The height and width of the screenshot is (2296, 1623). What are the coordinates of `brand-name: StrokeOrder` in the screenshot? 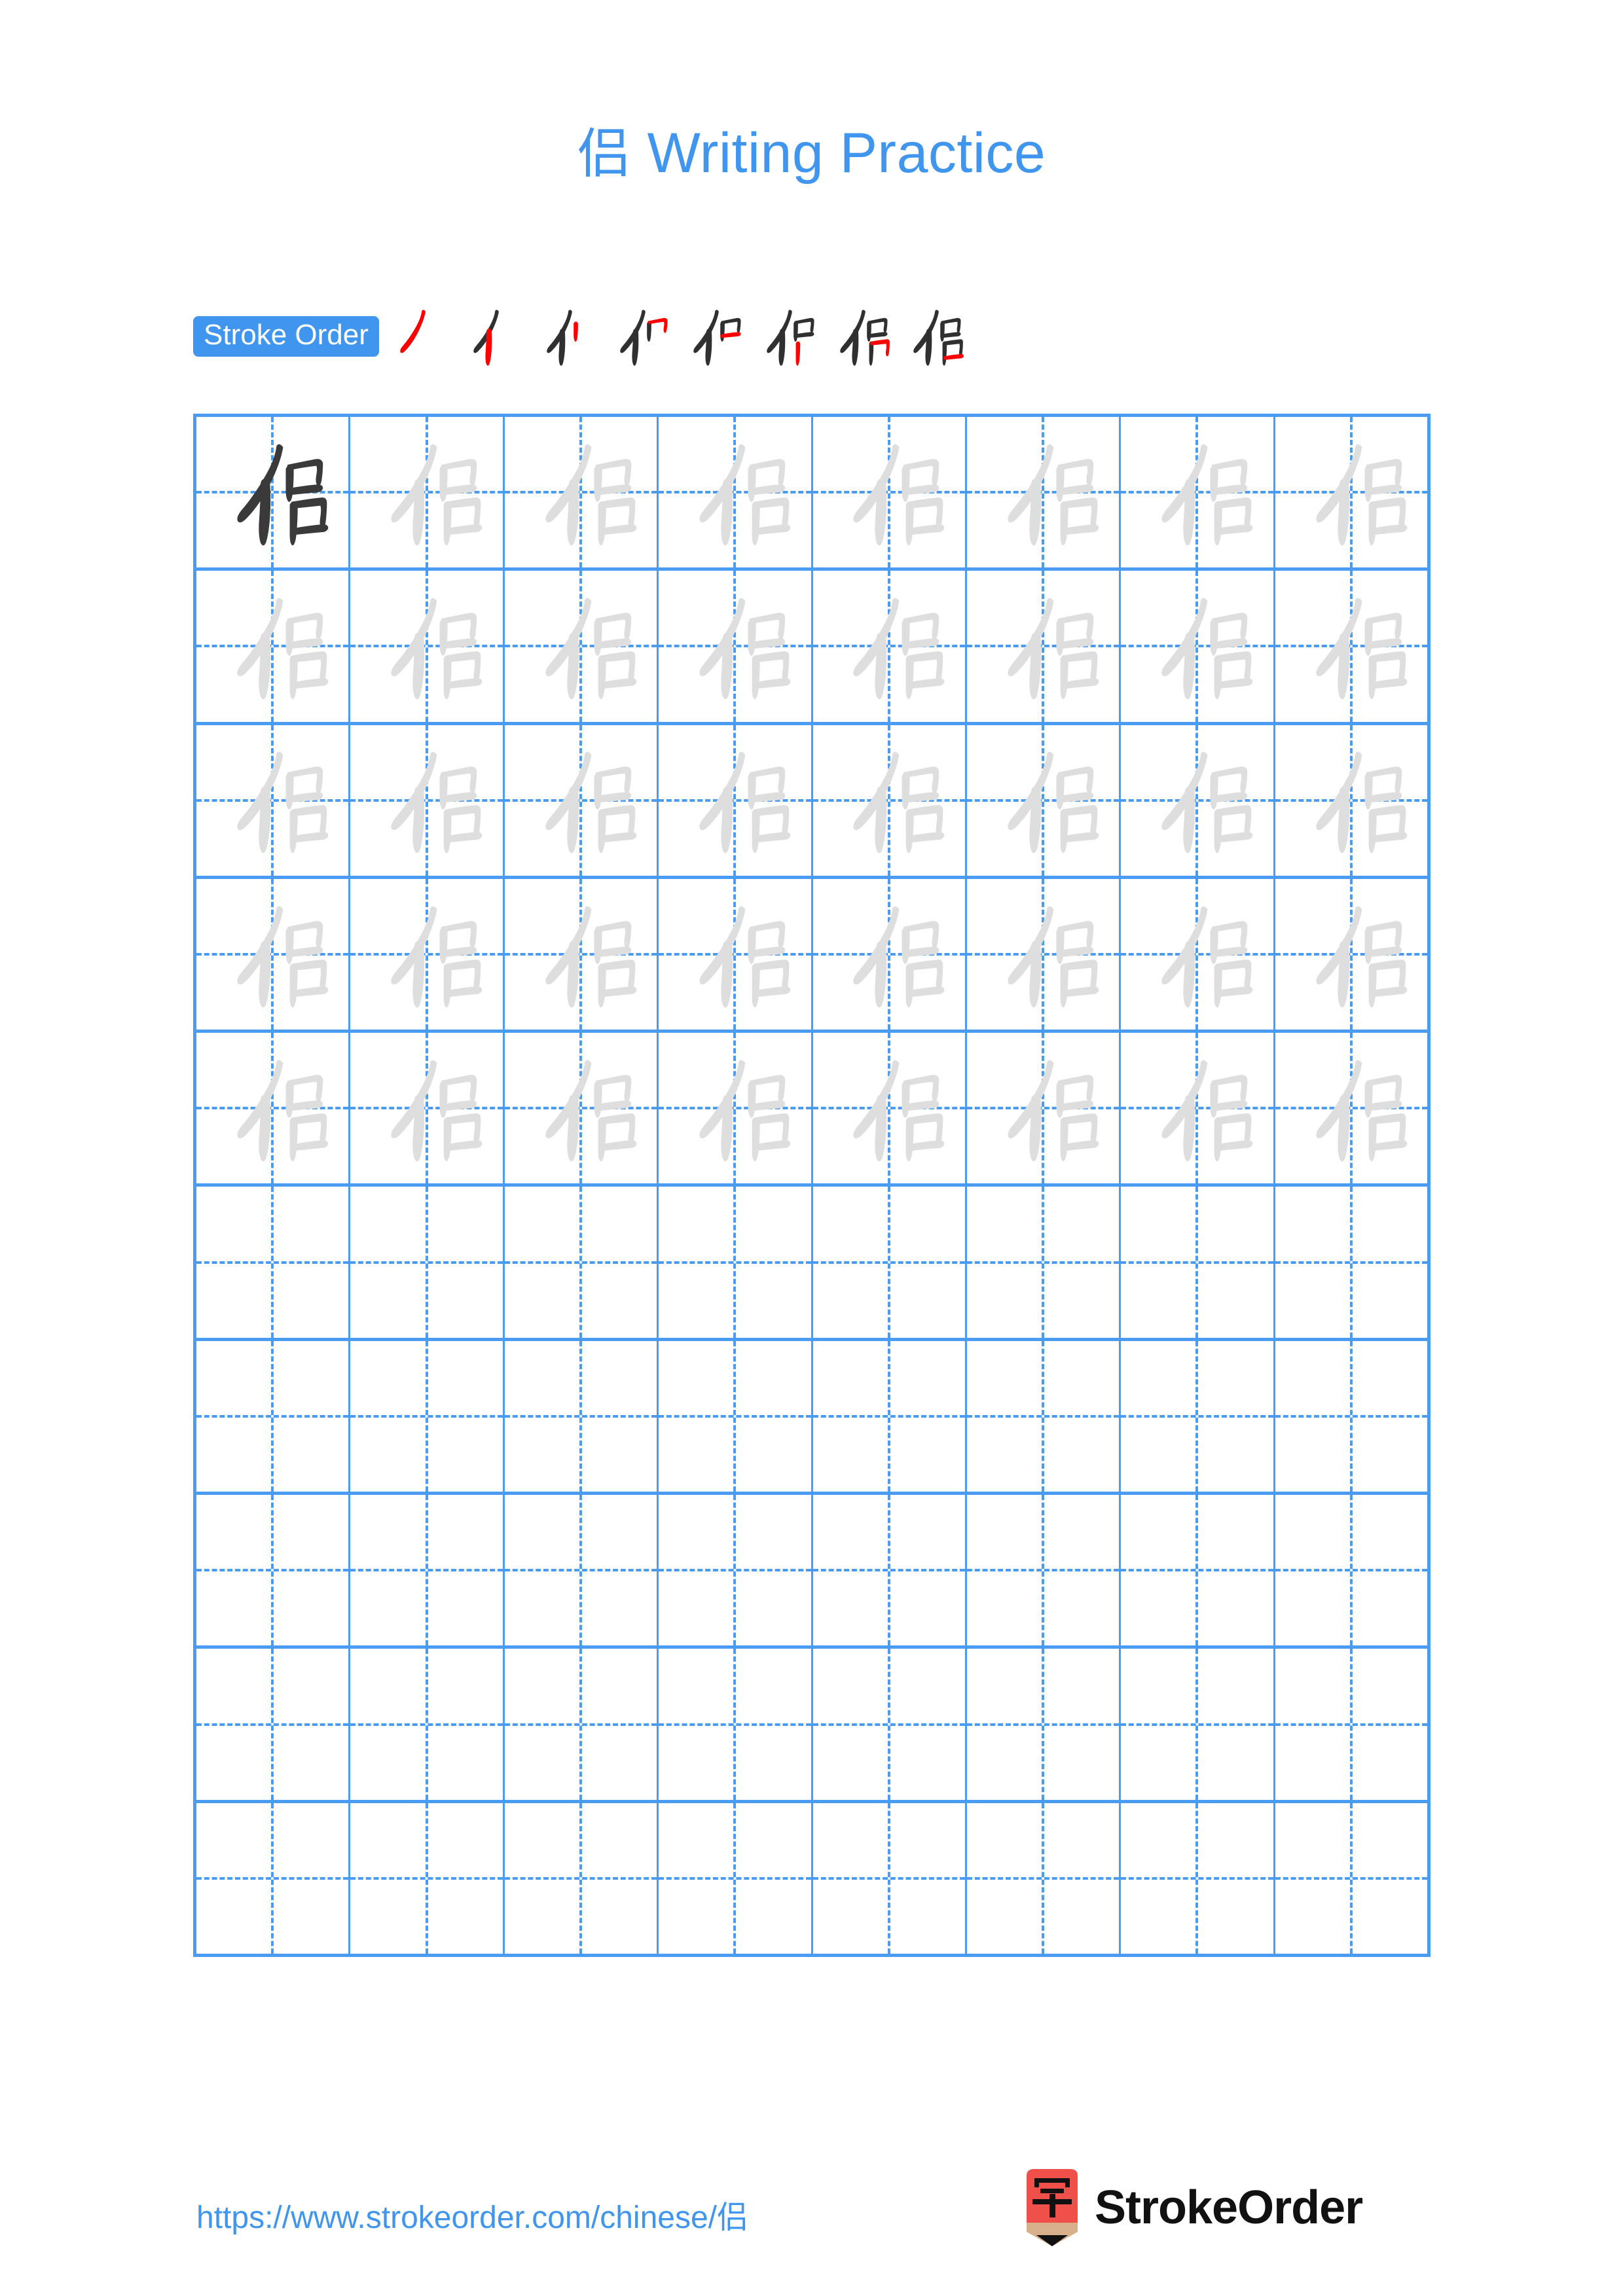 It's located at (1229, 2207).